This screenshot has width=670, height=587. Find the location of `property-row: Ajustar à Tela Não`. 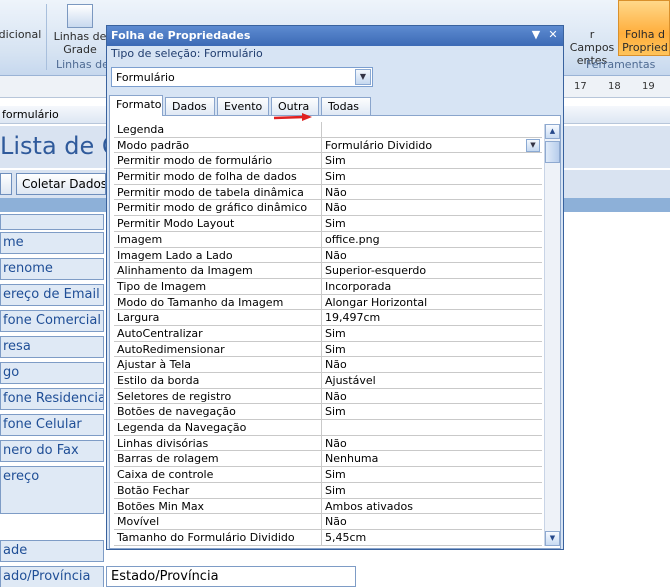

property-row: Ajustar à Tela Não is located at coordinates (328, 365).